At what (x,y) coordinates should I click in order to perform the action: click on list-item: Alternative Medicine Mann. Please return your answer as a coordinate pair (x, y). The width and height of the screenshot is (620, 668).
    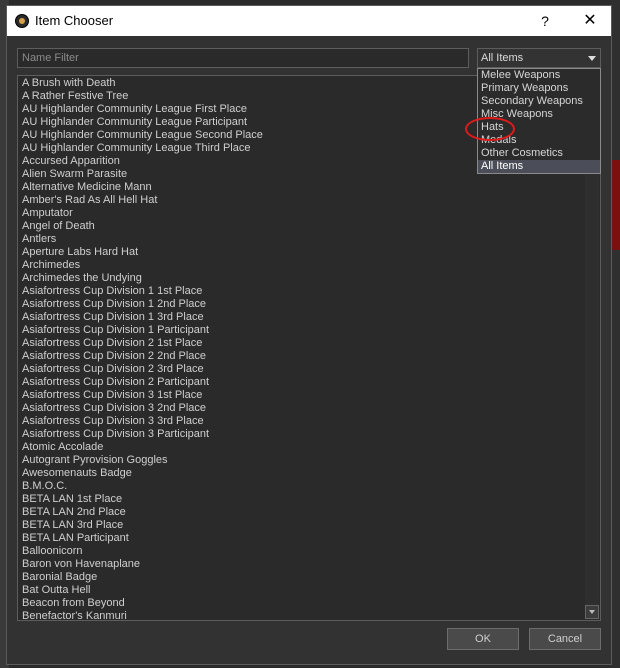
    Looking at the image, I should click on (142, 187).